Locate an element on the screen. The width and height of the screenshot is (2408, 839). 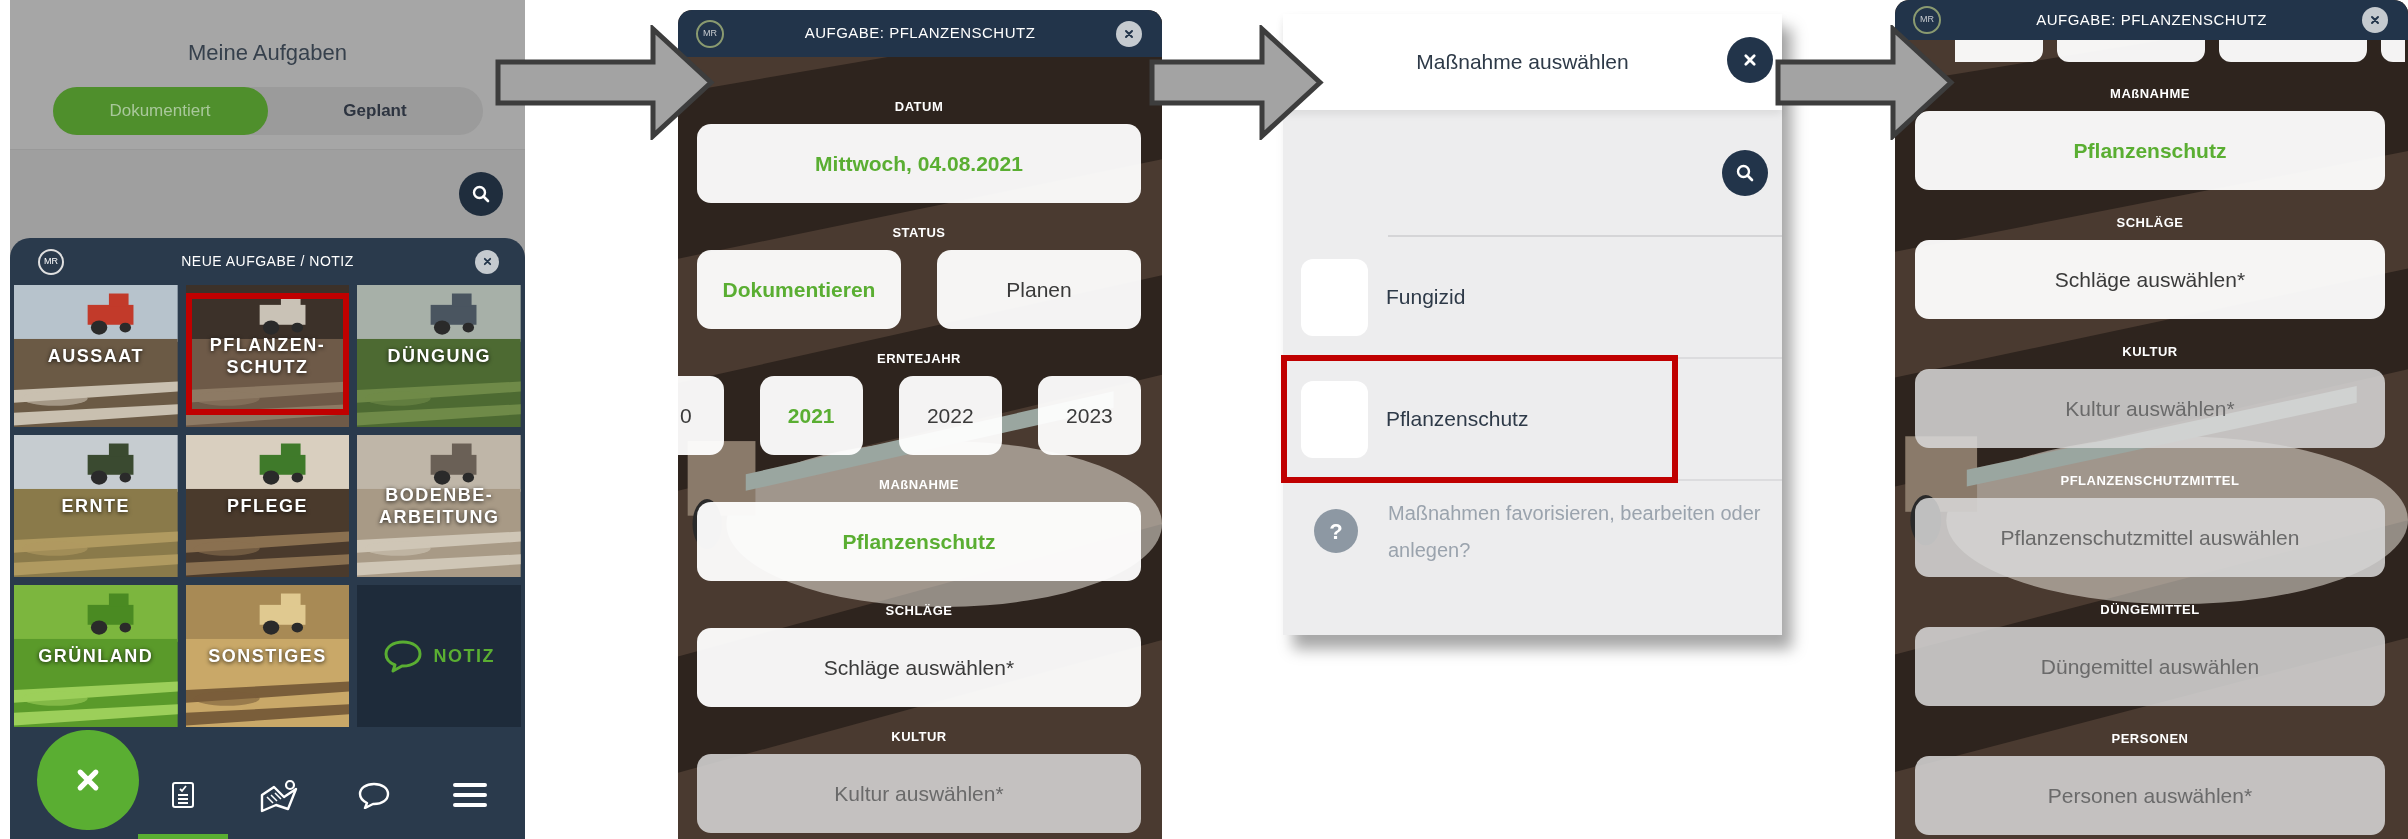
option-button: 2021 is located at coordinates (811, 415).